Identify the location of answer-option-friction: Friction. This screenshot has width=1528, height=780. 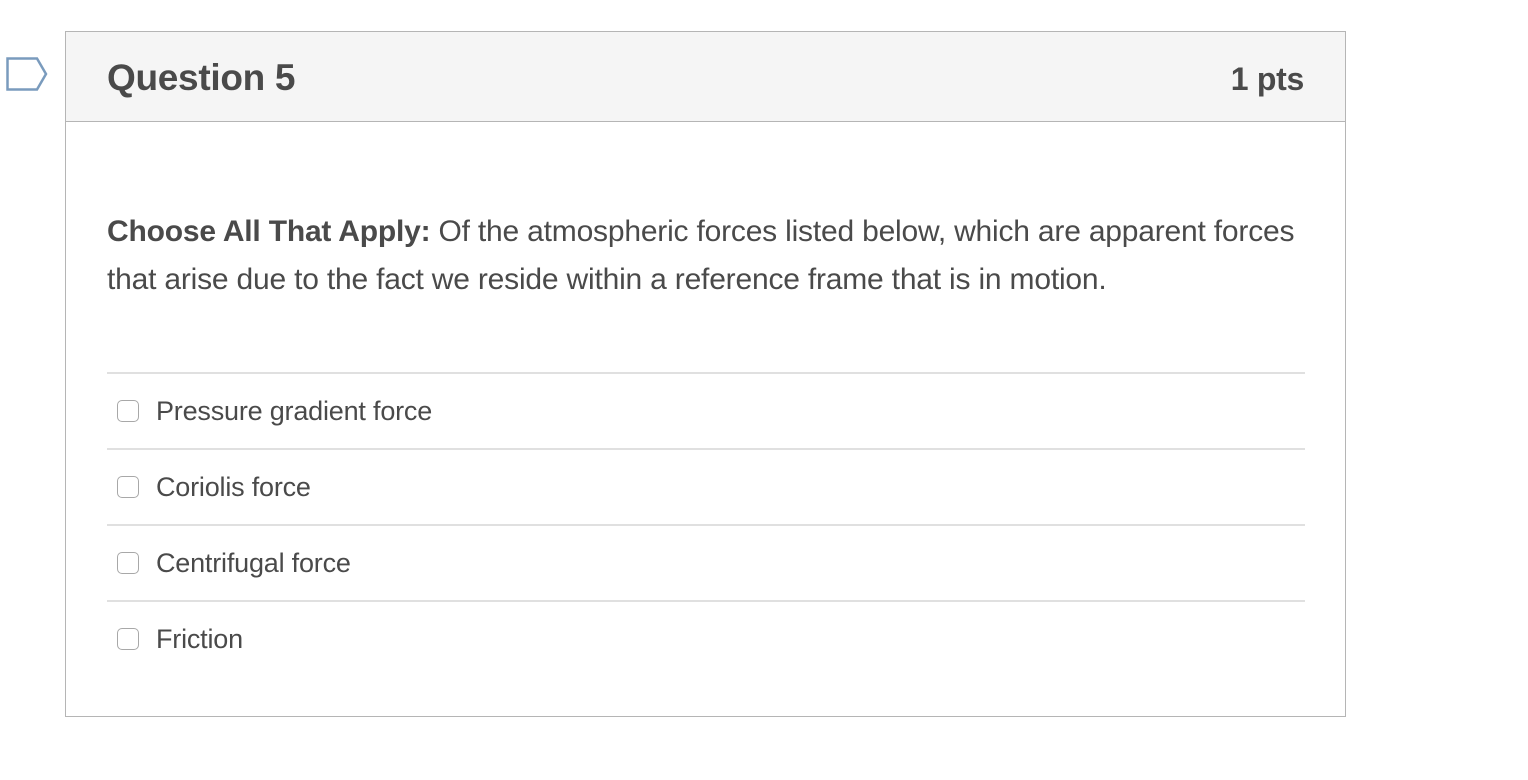
(706, 639).